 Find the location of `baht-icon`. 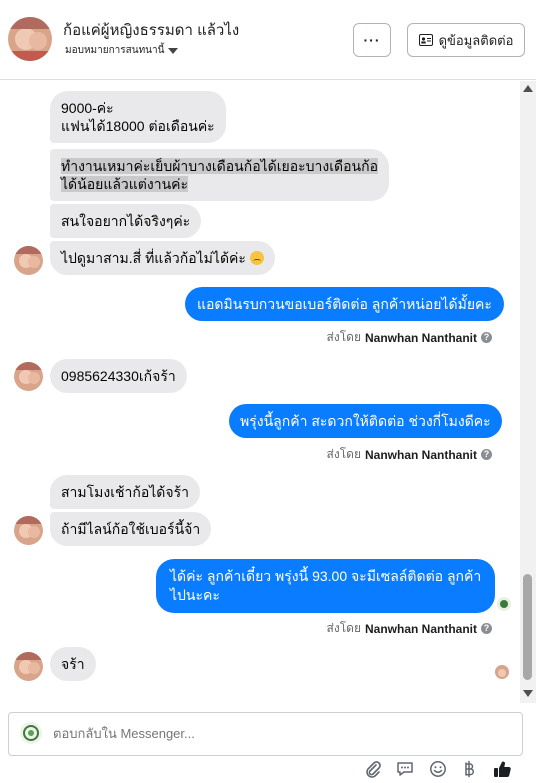

baht-icon is located at coordinates (469, 769).